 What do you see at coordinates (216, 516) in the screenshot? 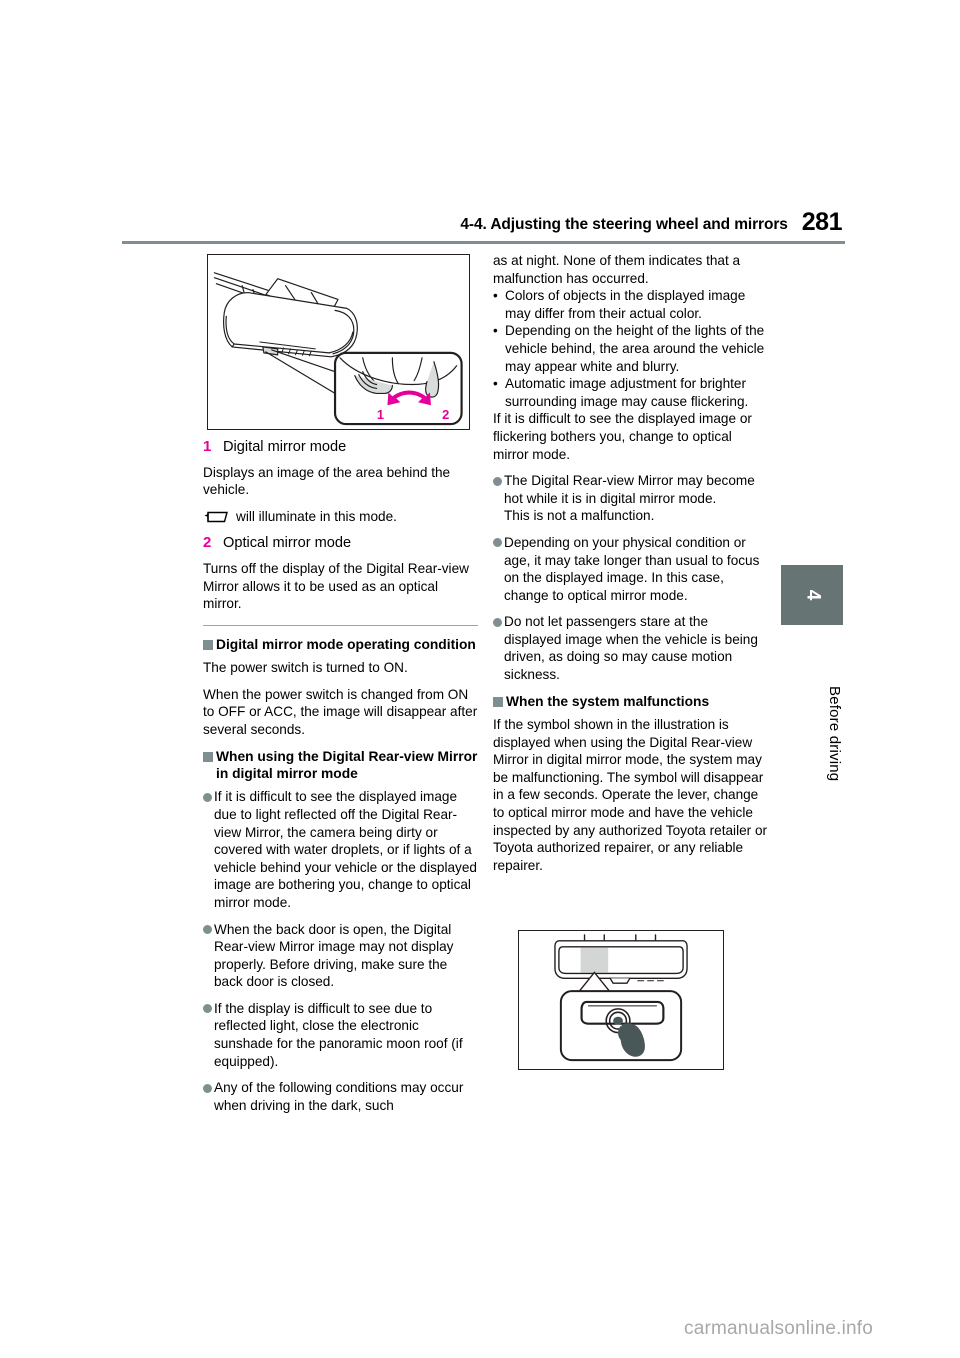
I see `digital-mirror-indicator-icon` at bounding box center [216, 516].